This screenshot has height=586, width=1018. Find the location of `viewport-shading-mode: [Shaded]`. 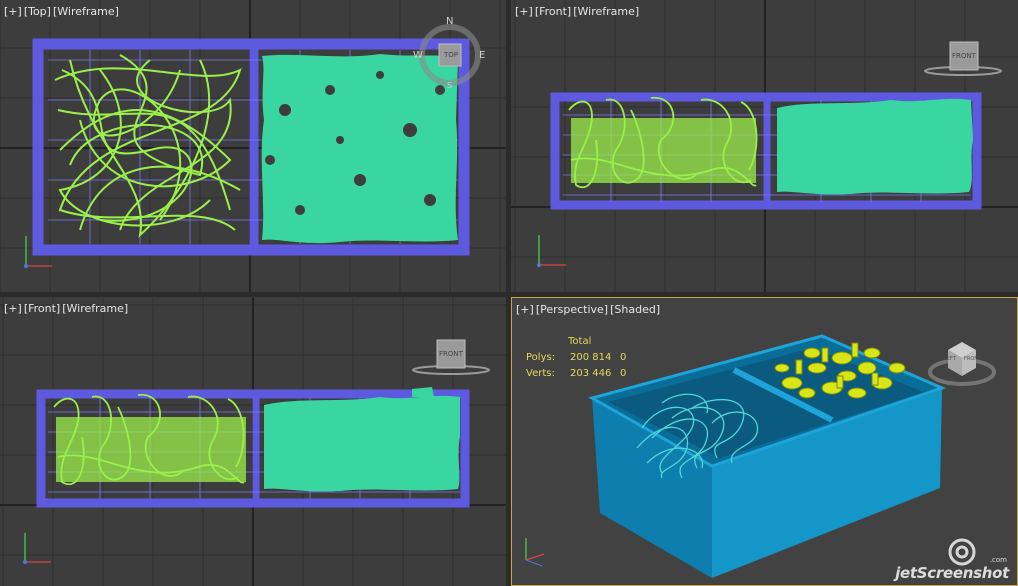

viewport-shading-mode: [Shaded] is located at coordinates (635, 309).